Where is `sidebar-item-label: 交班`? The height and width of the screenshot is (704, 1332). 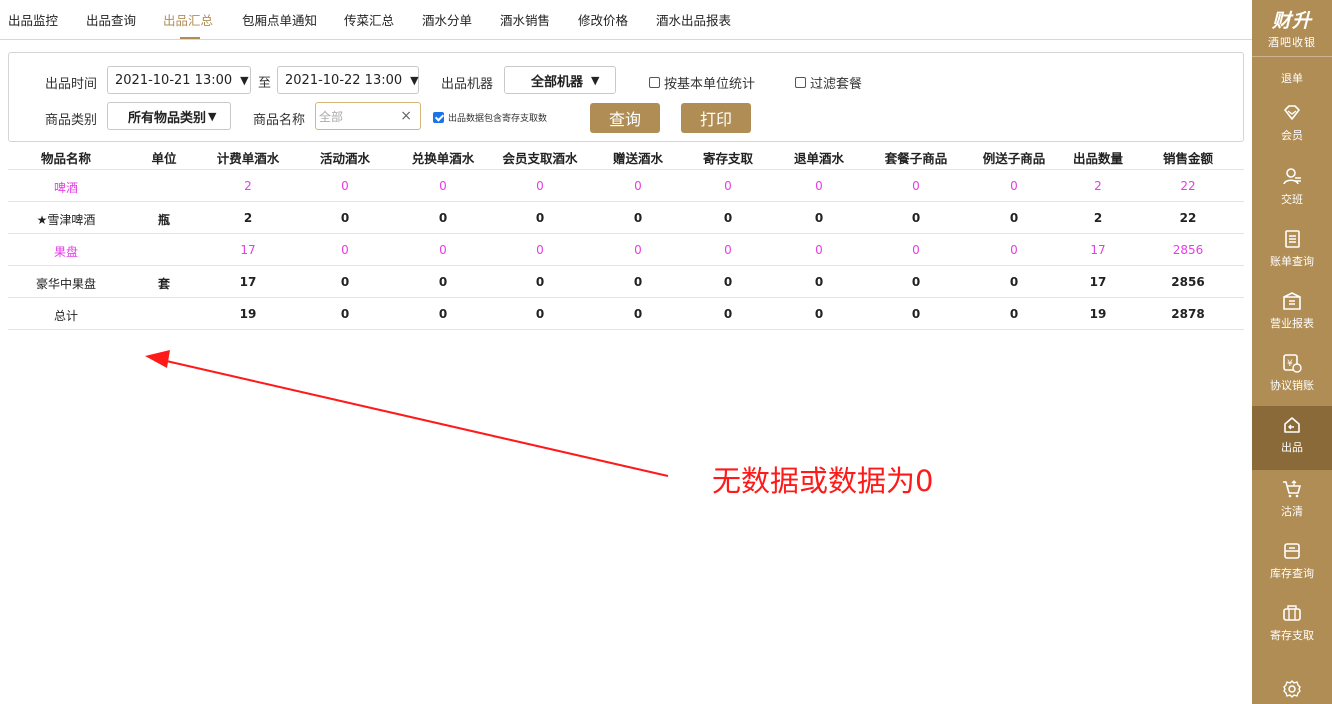
sidebar-item-label: 交班 is located at coordinates (1292, 199).